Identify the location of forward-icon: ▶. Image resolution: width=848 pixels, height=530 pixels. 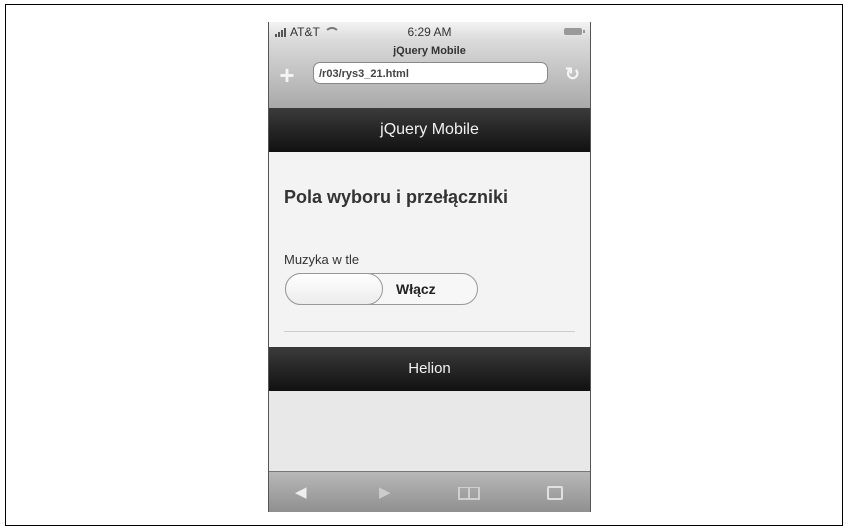
(385, 492).